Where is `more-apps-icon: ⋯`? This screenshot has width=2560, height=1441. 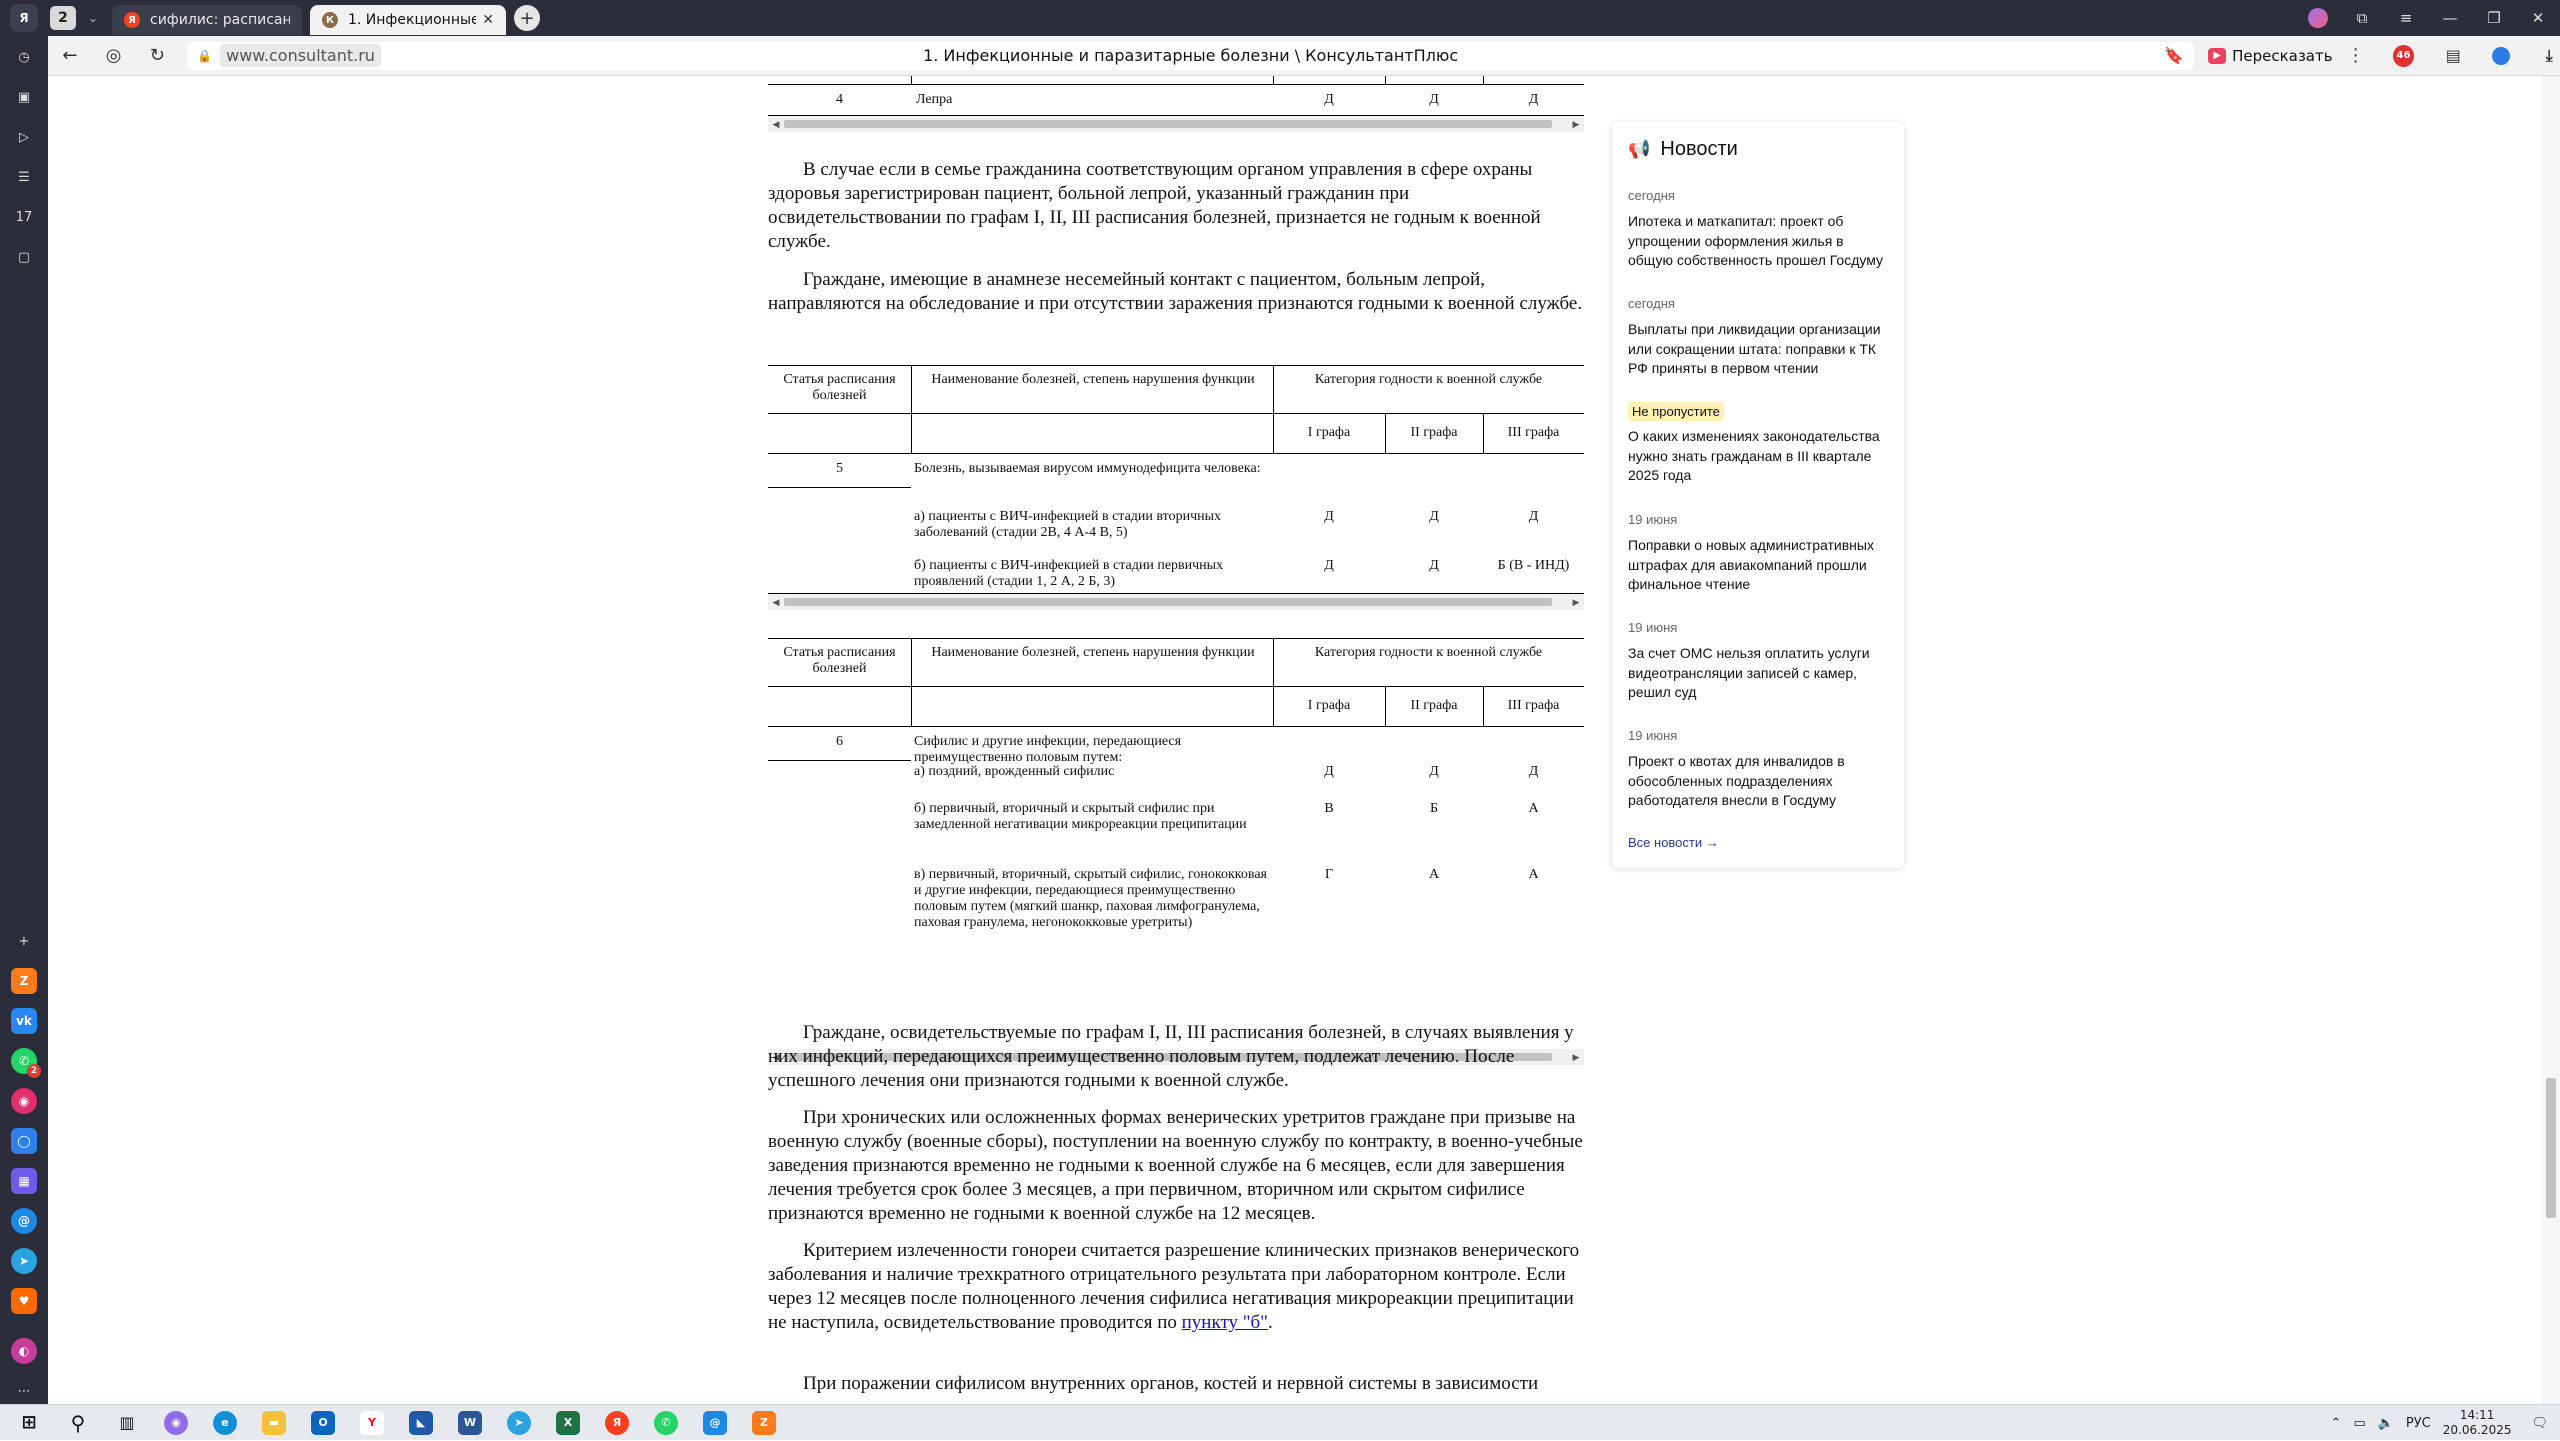 more-apps-icon: ⋯ is located at coordinates (24, 1391).